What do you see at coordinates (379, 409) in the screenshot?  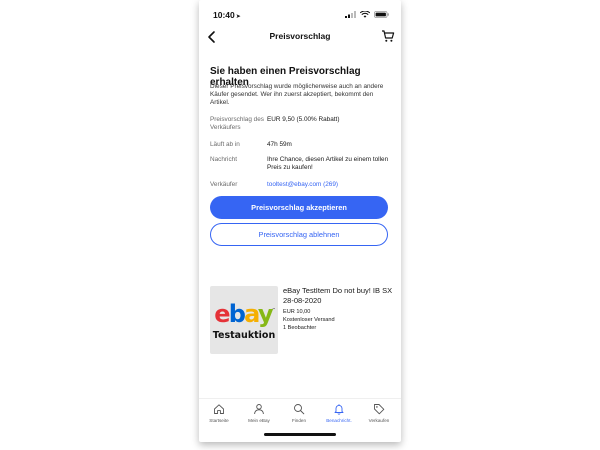 I see `tag-icon` at bounding box center [379, 409].